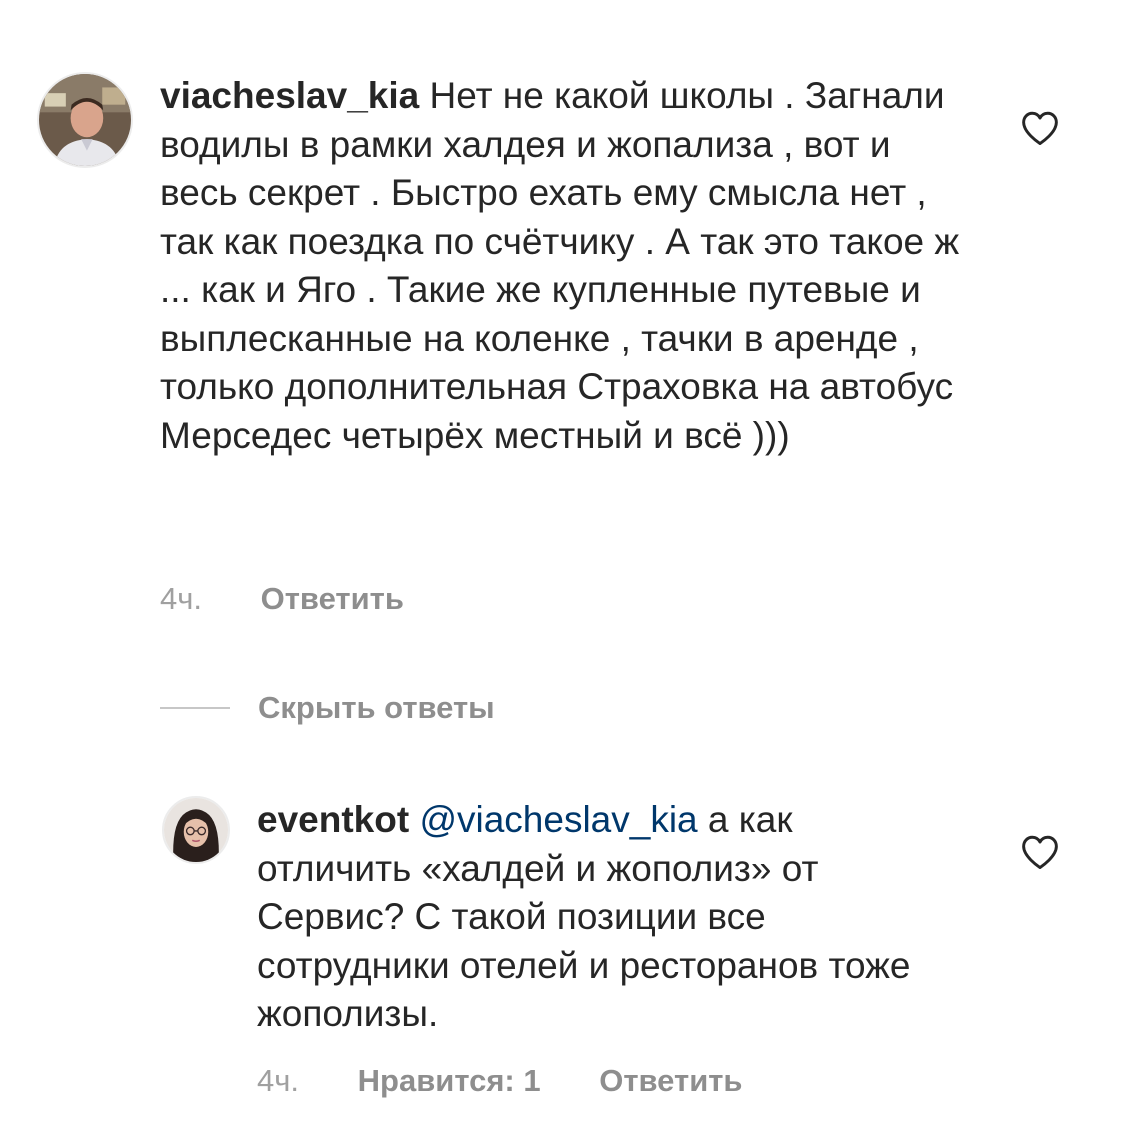  What do you see at coordinates (332, 598) in the screenshot?
I see `reply-button: Ответить` at bounding box center [332, 598].